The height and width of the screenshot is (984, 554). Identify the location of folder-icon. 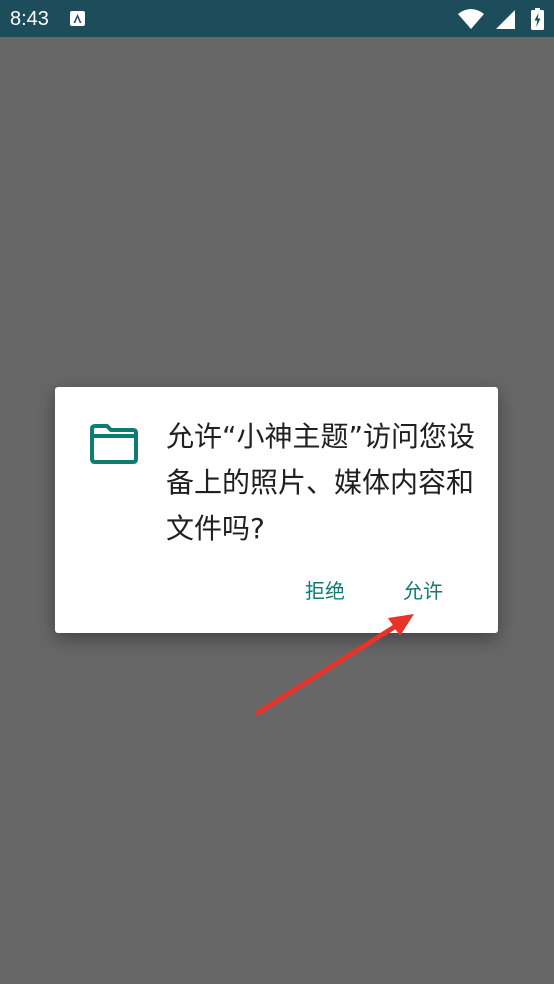
(114, 444).